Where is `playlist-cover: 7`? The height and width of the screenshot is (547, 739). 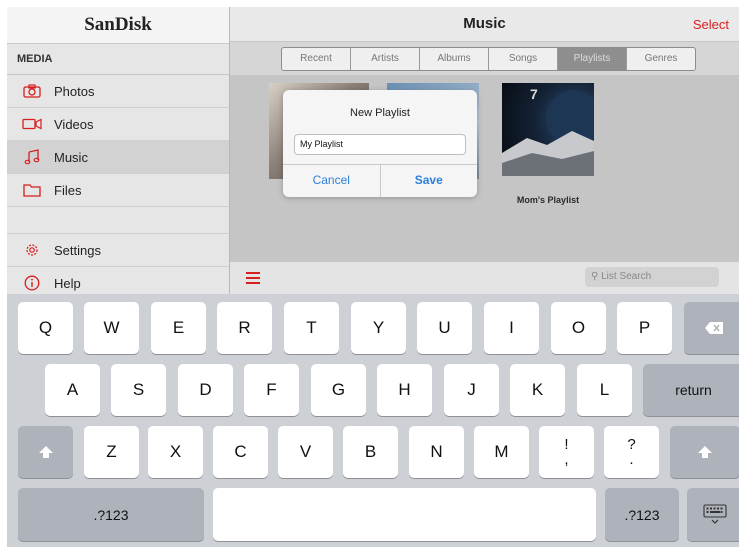
playlist-cover: 7 is located at coordinates (552, 129).